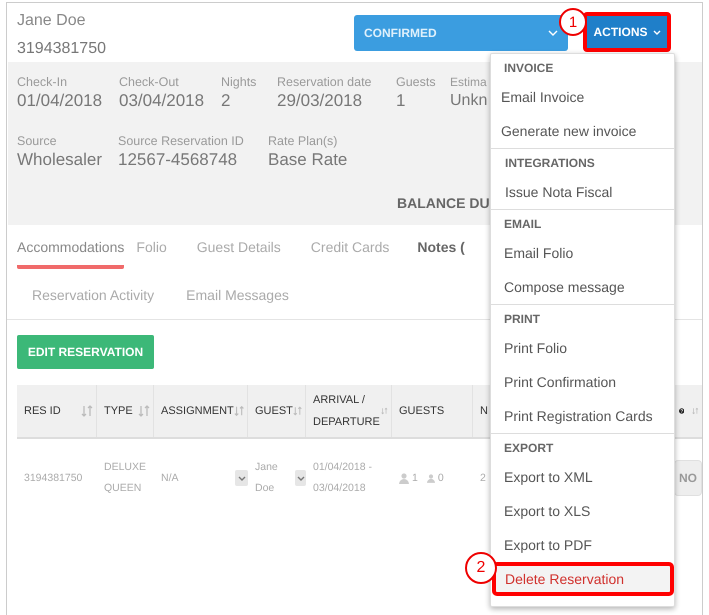 Image resolution: width=709 pixels, height=615 pixels. I want to click on table-cell-text: 3194381750, so click(53, 478).